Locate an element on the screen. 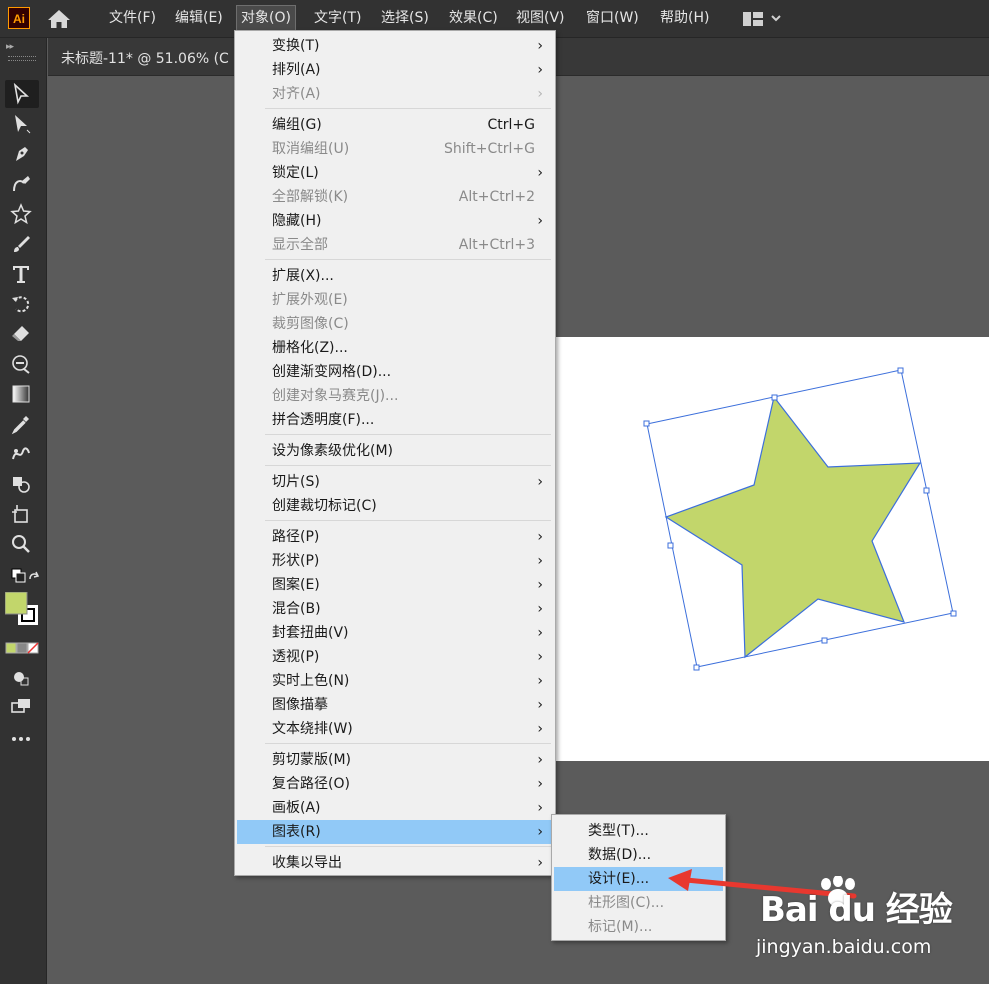 This screenshot has height=984, width=989. home-icon is located at coordinates (59, 19).